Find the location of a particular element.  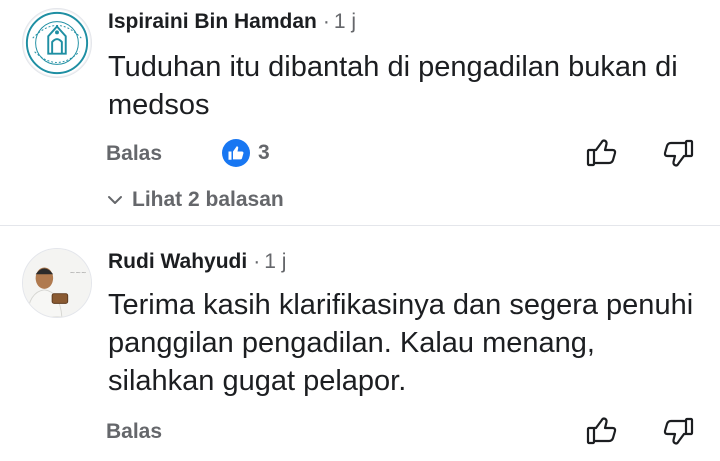

like-icon is located at coordinates (236, 153).